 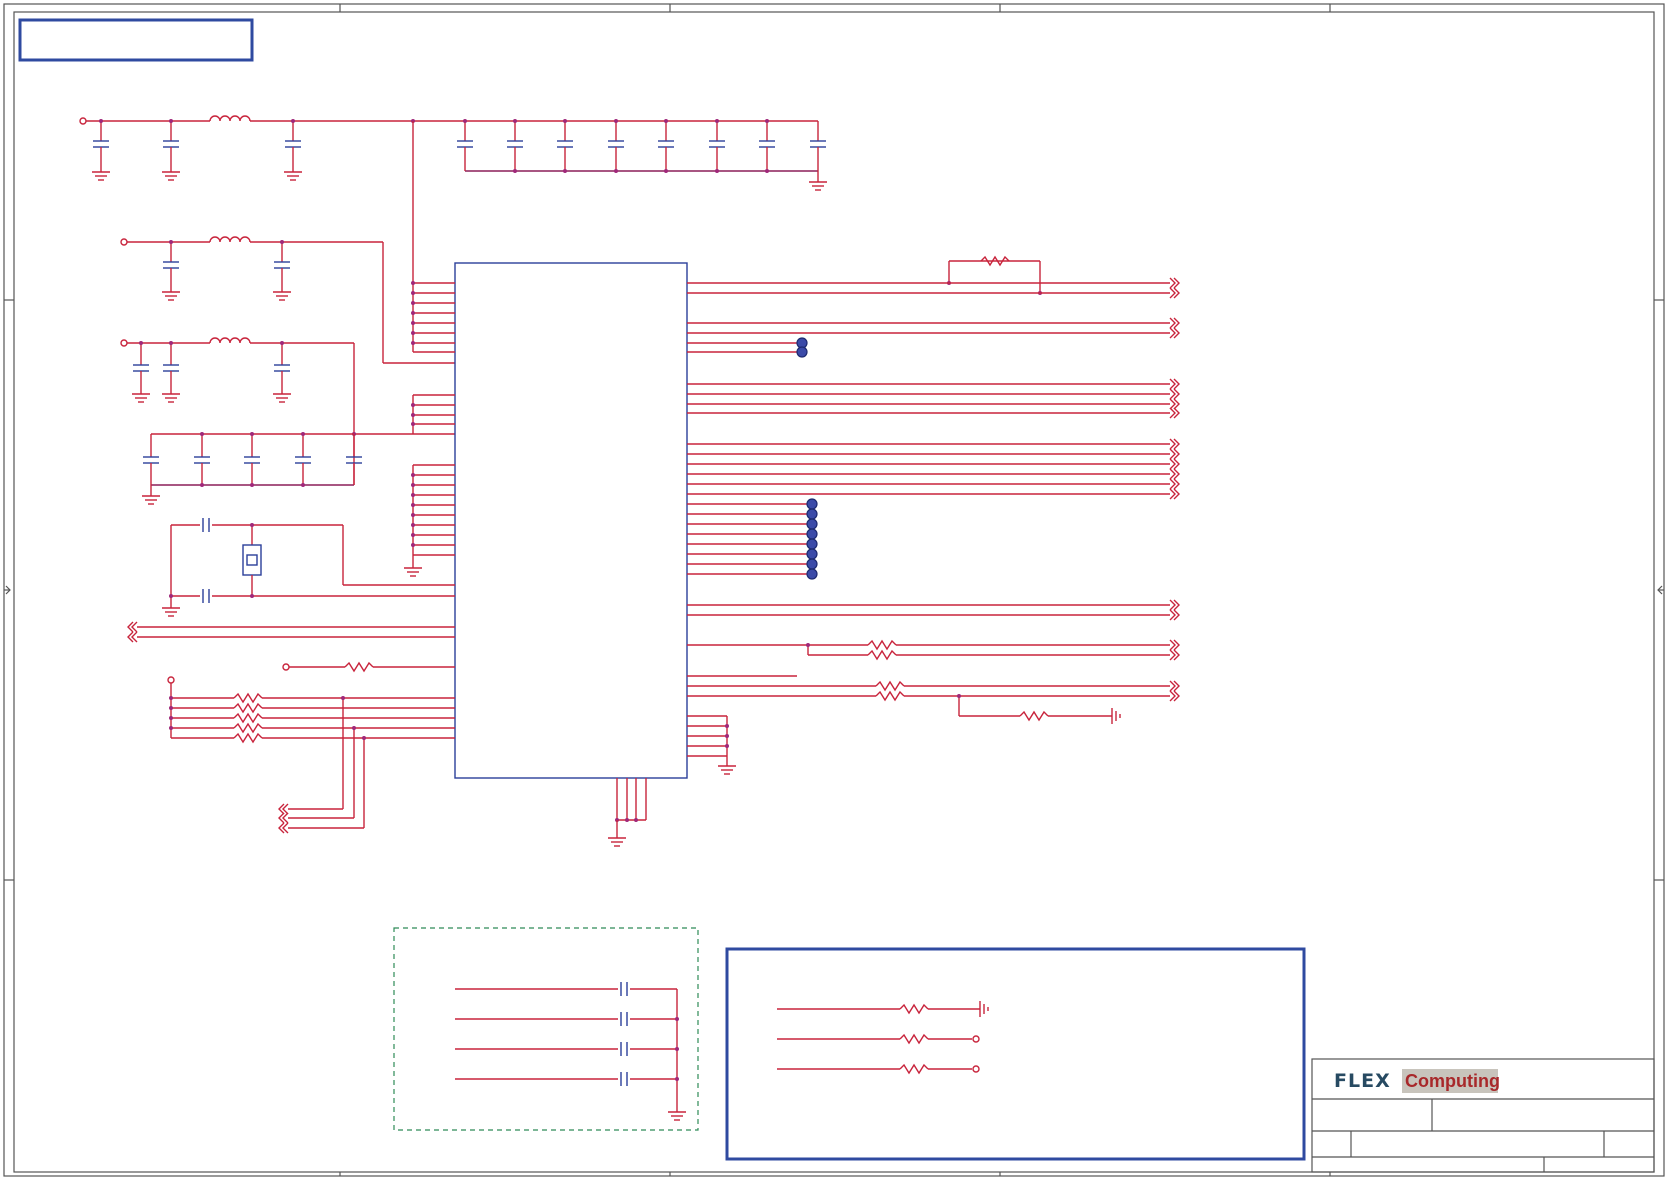 What do you see at coordinates (1362, 1081) in the screenshot?
I see `logo-word-flex: FLEX` at bounding box center [1362, 1081].